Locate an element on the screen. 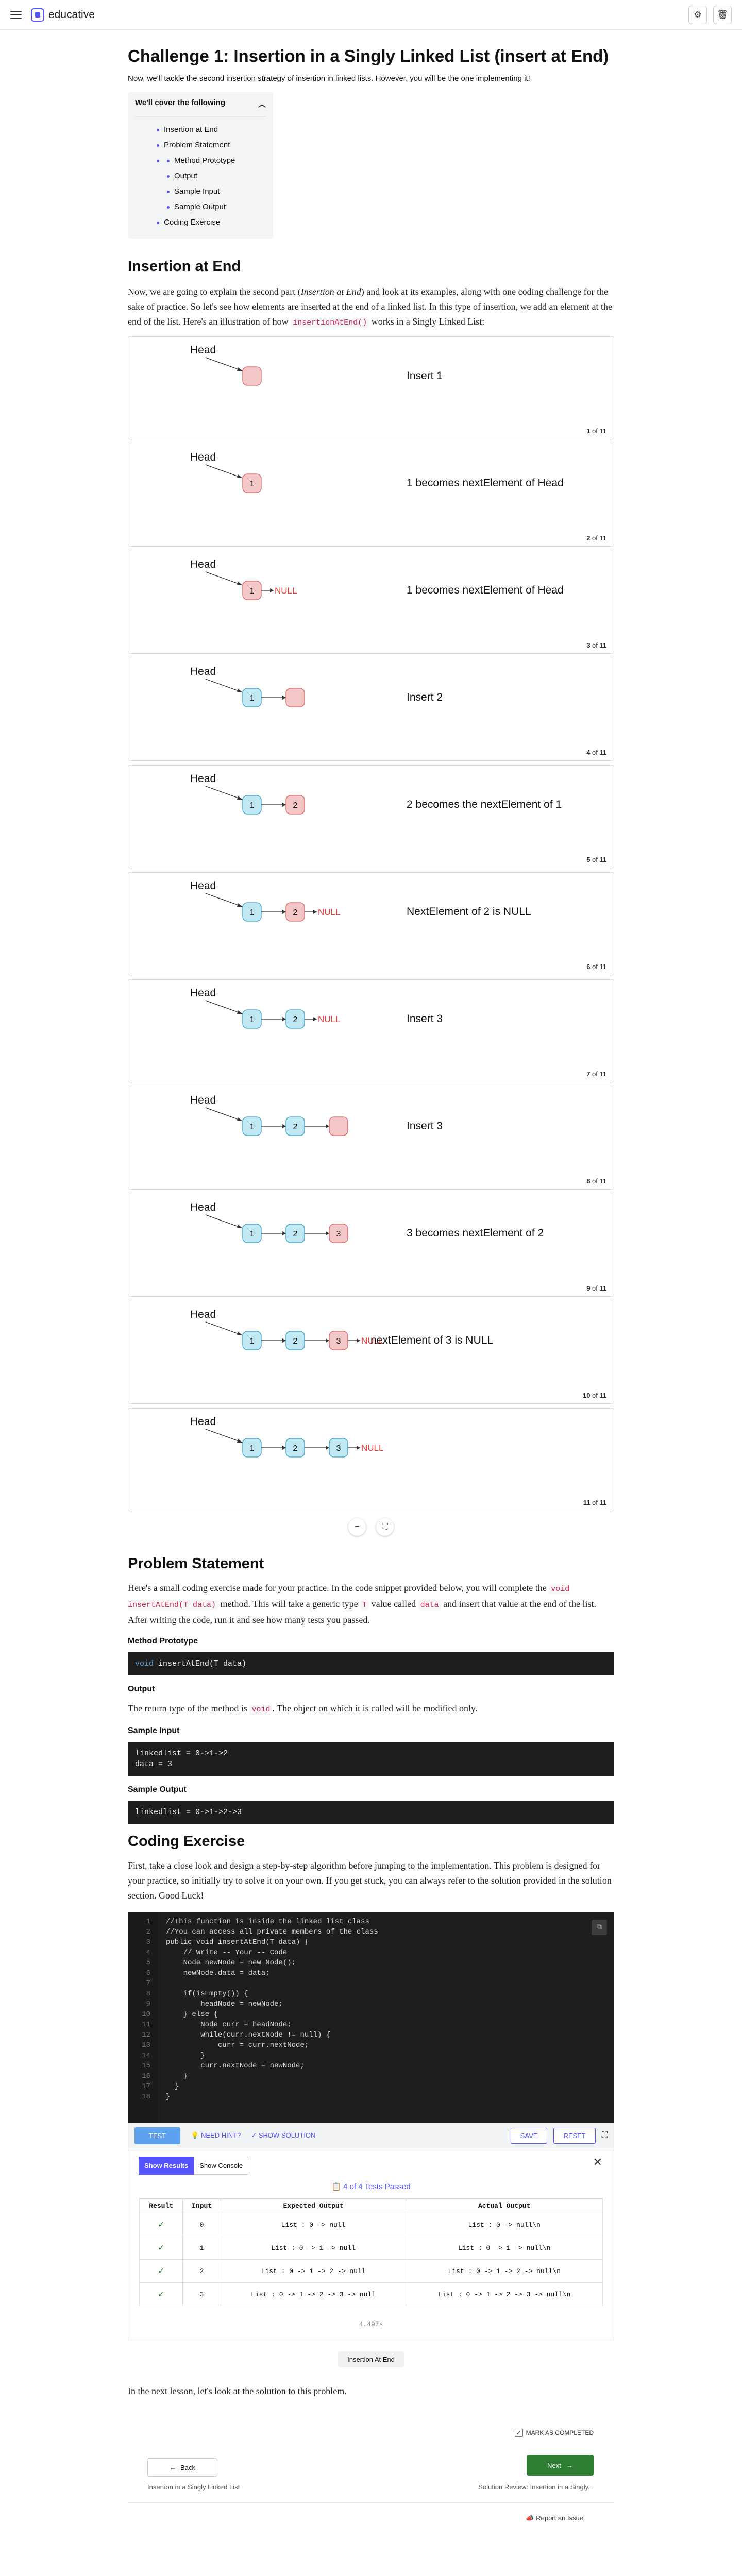 The image size is (742, 2576). reset-button: RESET is located at coordinates (574, 2135).